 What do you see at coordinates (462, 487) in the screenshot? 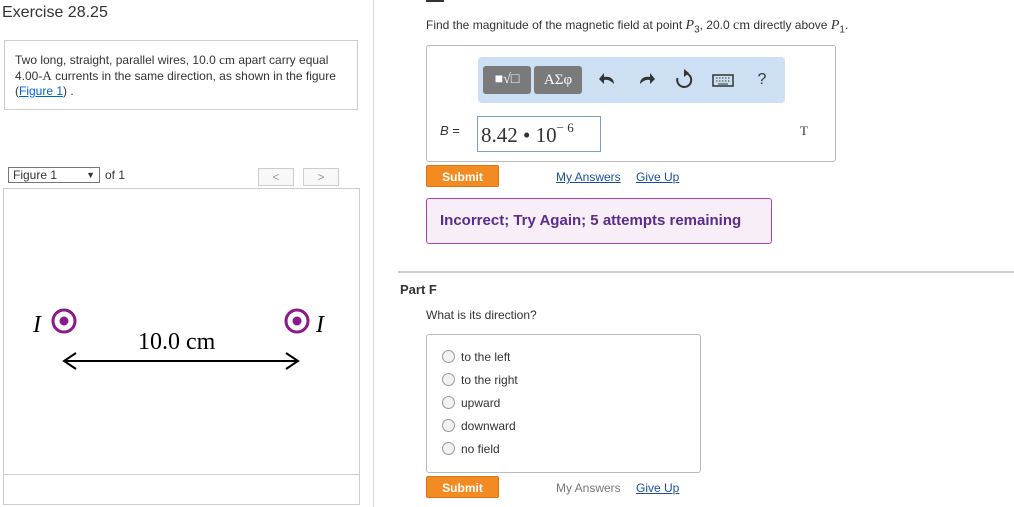
I see `submit-button-part-f: Submit` at bounding box center [462, 487].